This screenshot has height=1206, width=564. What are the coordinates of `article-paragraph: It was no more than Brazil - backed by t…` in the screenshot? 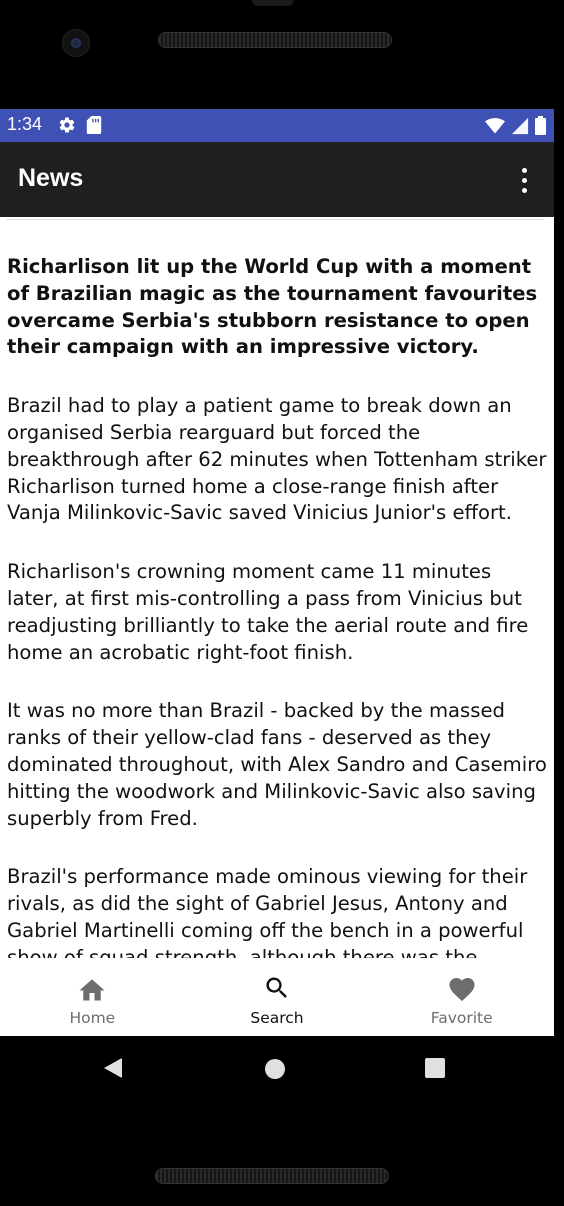 It's located at (277, 764).